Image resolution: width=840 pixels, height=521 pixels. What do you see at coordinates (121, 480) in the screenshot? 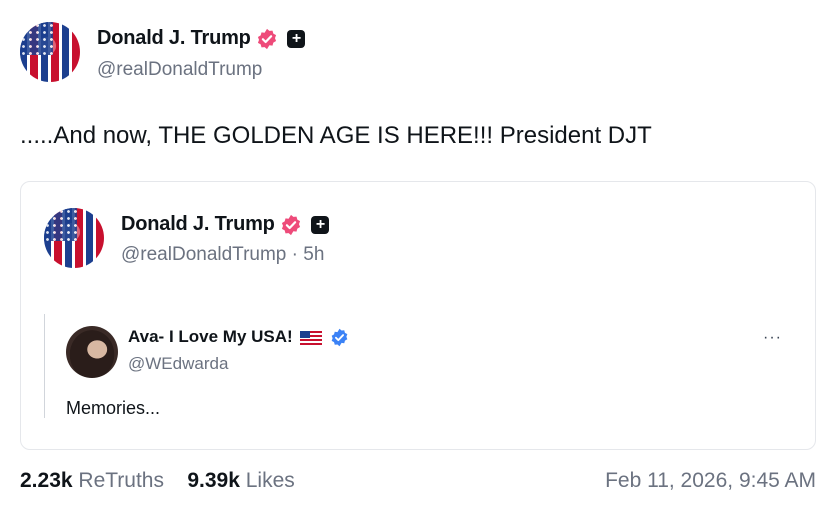
I see `retruths-label: ReTruths` at bounding box center [121, 480].